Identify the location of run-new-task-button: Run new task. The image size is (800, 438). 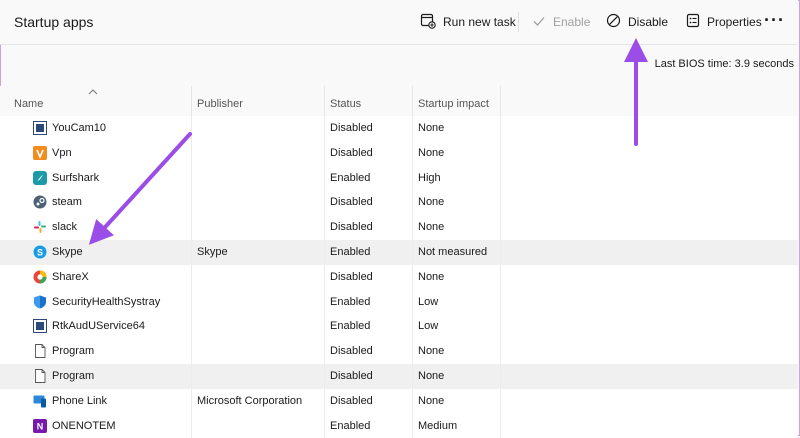
(468, 22).